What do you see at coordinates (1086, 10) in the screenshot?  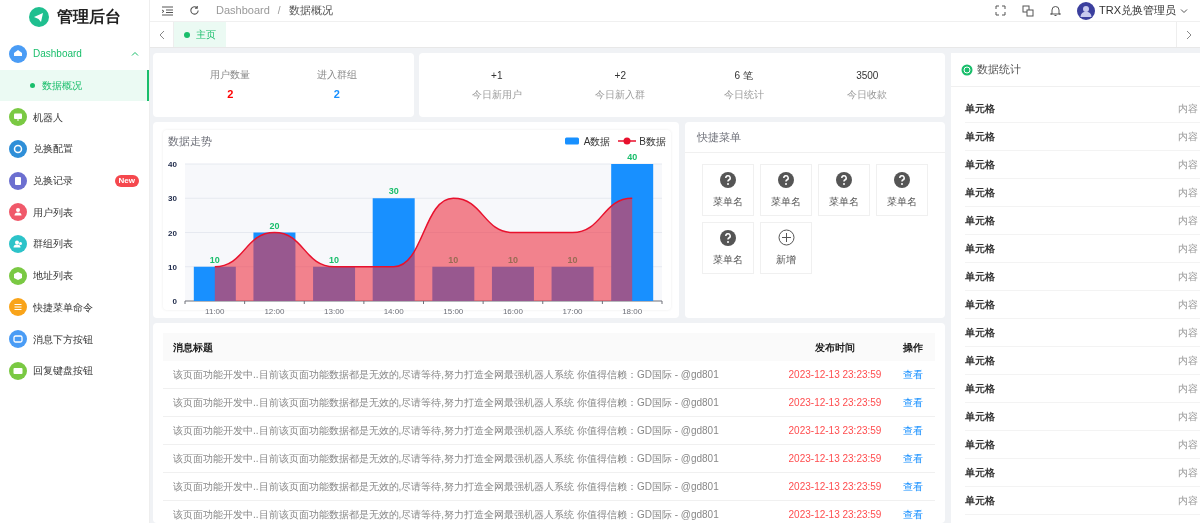 I see `avatar` at bounding box center [1086, 10].